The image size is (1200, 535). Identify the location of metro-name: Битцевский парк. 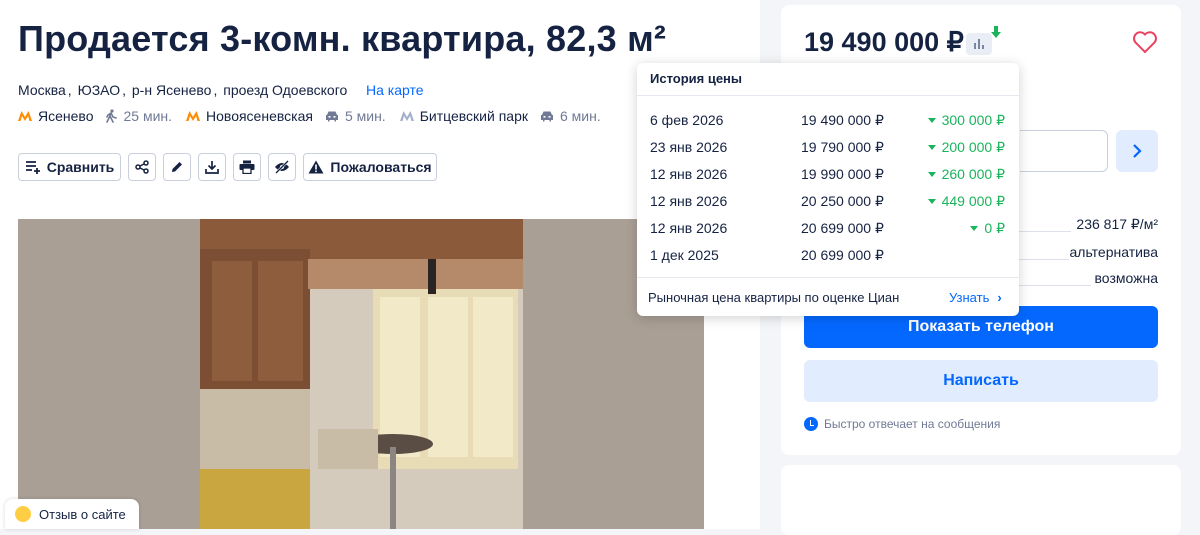
(473, 116).